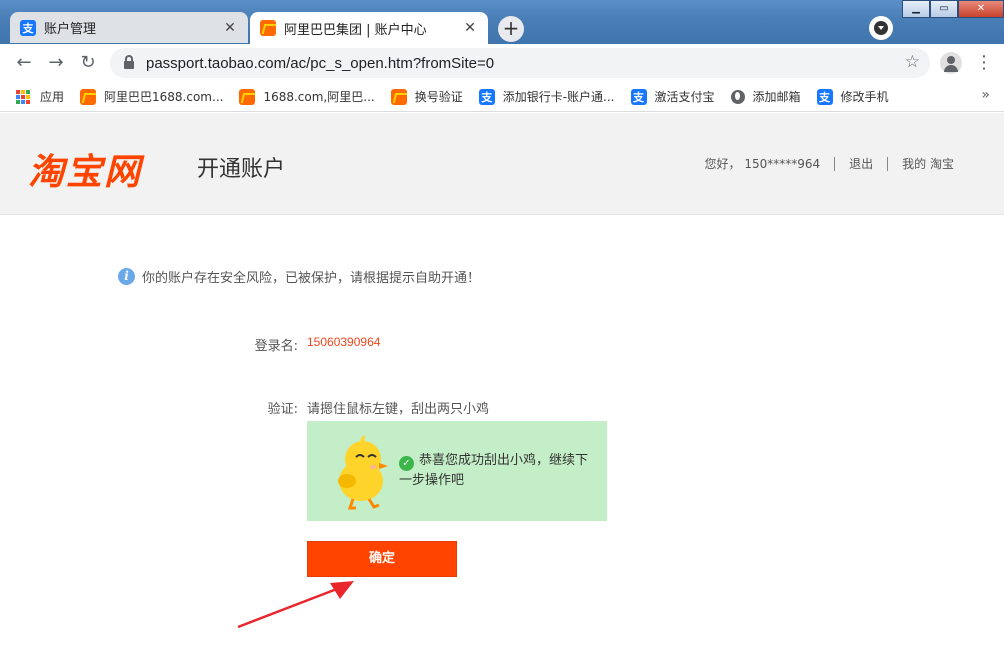 Image resolution: width=1004 pixels, height=654 pixels. Describe the element at coordinates (912, 62) in the screenshot. I see `star-icon: ☆` at that location.